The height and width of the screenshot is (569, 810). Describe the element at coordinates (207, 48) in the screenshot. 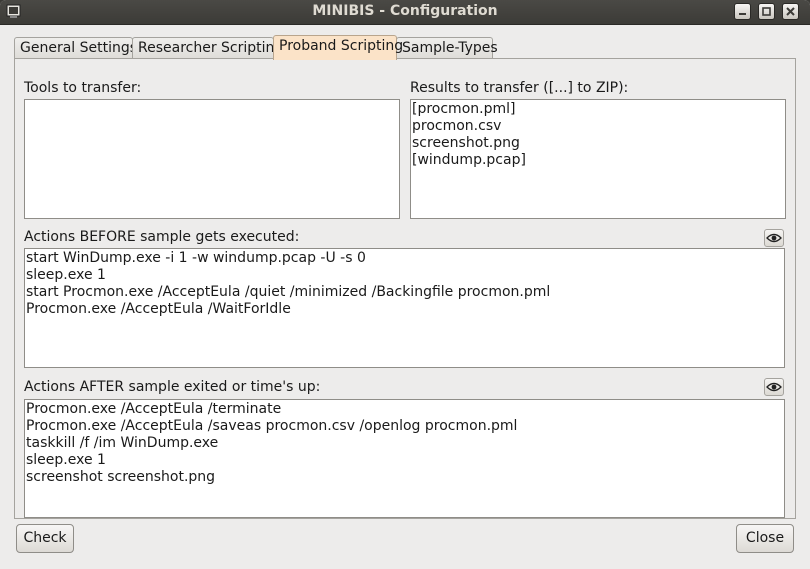

I see `tab-researcher-scripting: Researcher Scripting` at that location.